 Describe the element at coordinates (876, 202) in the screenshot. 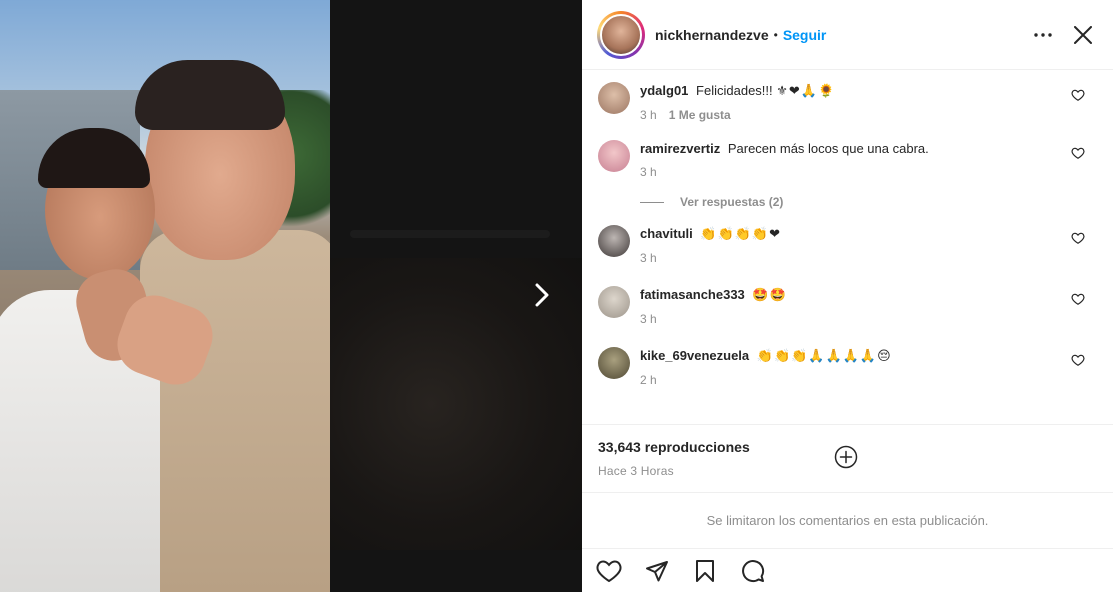

I see `view-replies-button: Ver respuestas (2)` at that location.